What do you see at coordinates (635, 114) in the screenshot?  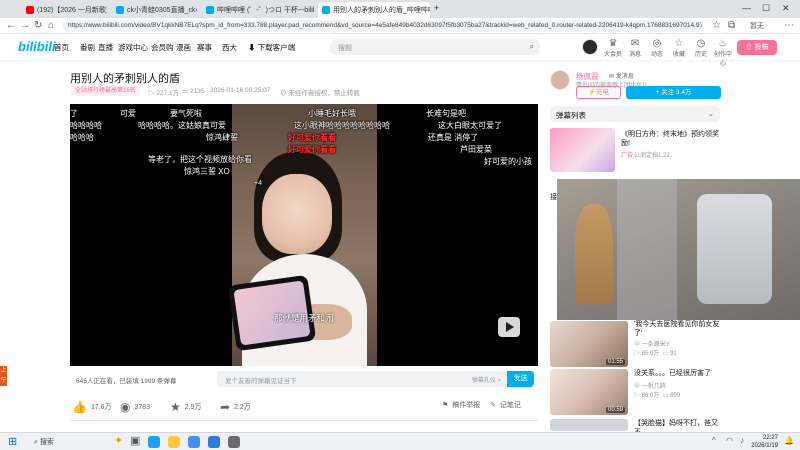 I see `danmaku-list-toggle: 弹幕列表 ⌄` at bounding box center [635, 114].